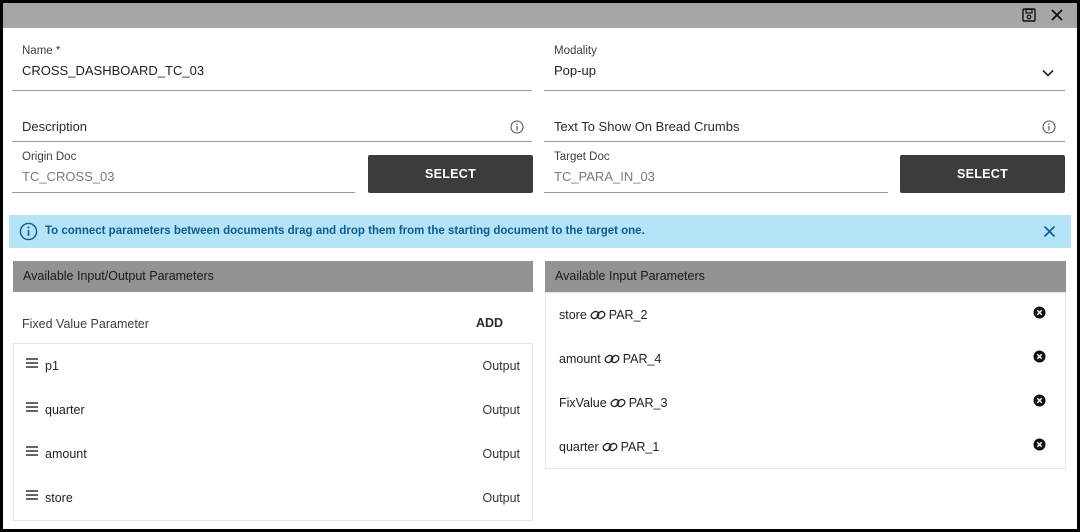  Describe the element at coordinates (716, 167) in the screenshot. I see `target-doc-field: Target Doc TC_PARA_IN_03` at that location.